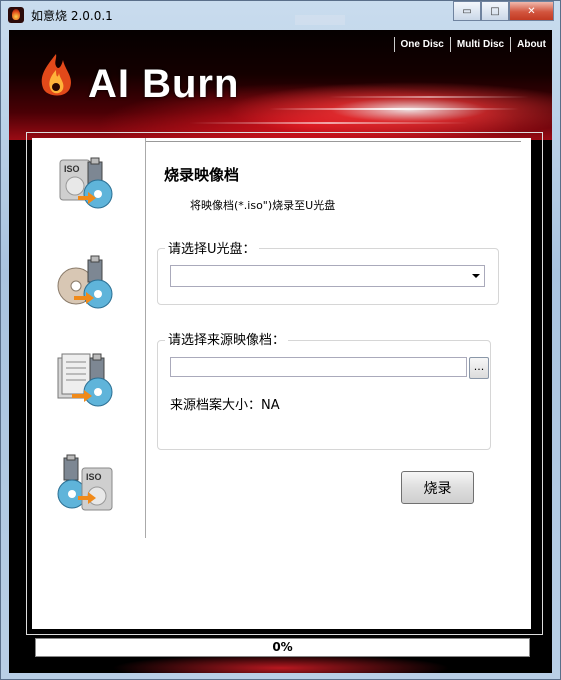 This screenshot has height=680, width=561. What do you see at coordinates (333, 141) in the screenshot?
I see `title-separator` at bounding box center [333, 141].